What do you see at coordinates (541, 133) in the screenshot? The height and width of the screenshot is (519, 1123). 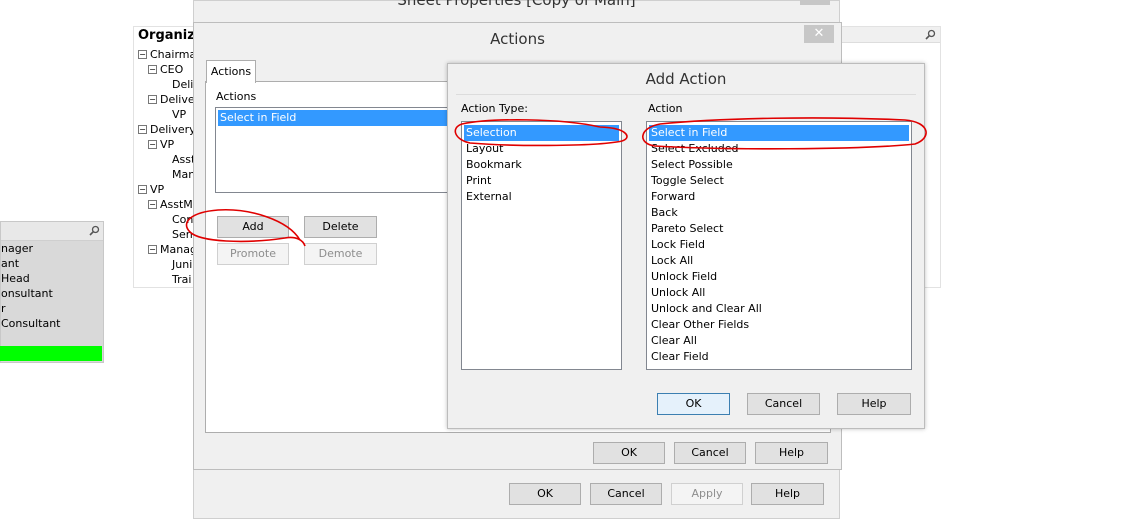 I see `annotation-circle-selection` at bounding box center [541, 133].